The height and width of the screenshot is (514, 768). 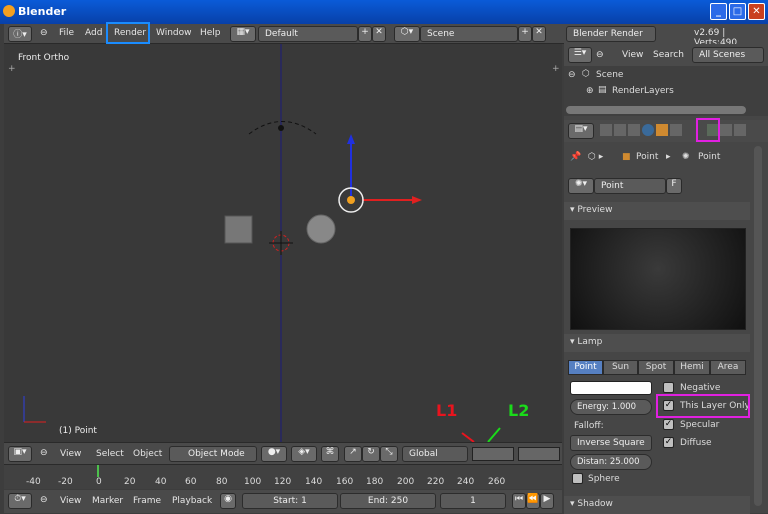 What do you see at coordinates (384, 12) in the screenshot?
I see `window-titlebar: Blender _ □ ✕` at bounding box center [384, 12].